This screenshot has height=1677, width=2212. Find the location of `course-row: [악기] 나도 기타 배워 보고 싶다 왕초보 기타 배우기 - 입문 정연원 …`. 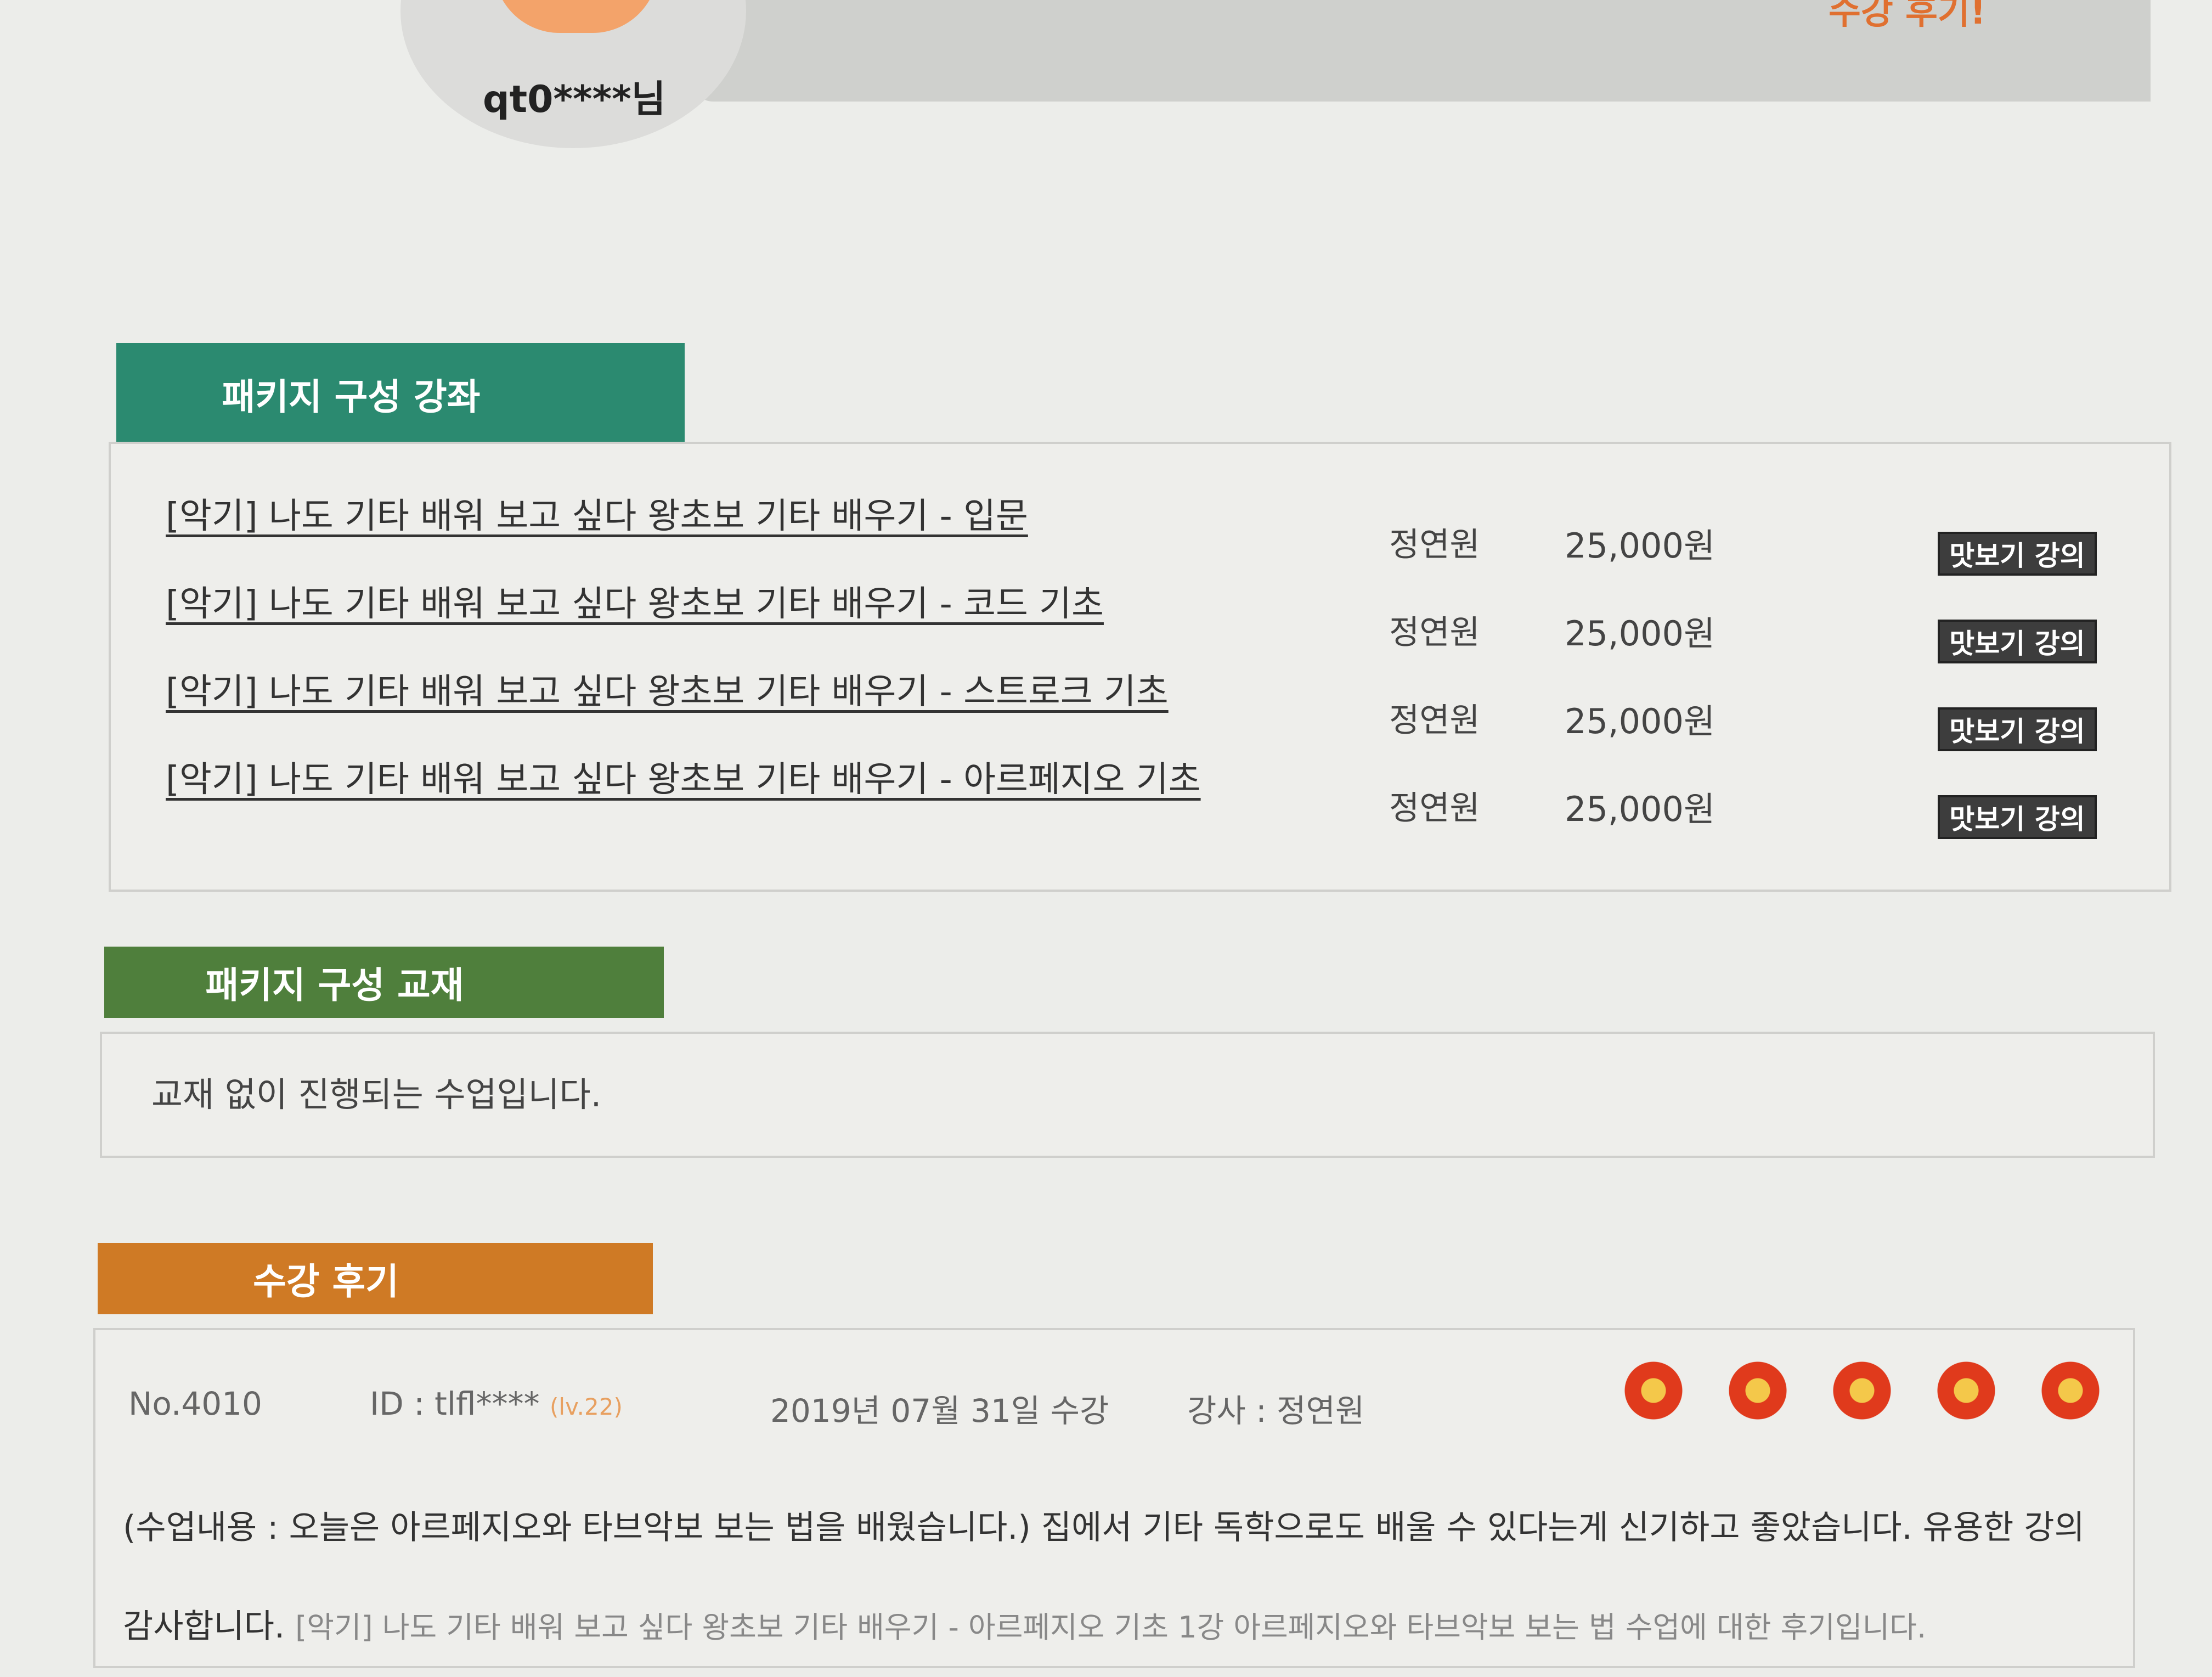

course-row: [악기] 나도 기타 배워 보고 싶다 왕초보 기타 배우기 - 입문 정연원 … is located at coordinates (1140, 532).